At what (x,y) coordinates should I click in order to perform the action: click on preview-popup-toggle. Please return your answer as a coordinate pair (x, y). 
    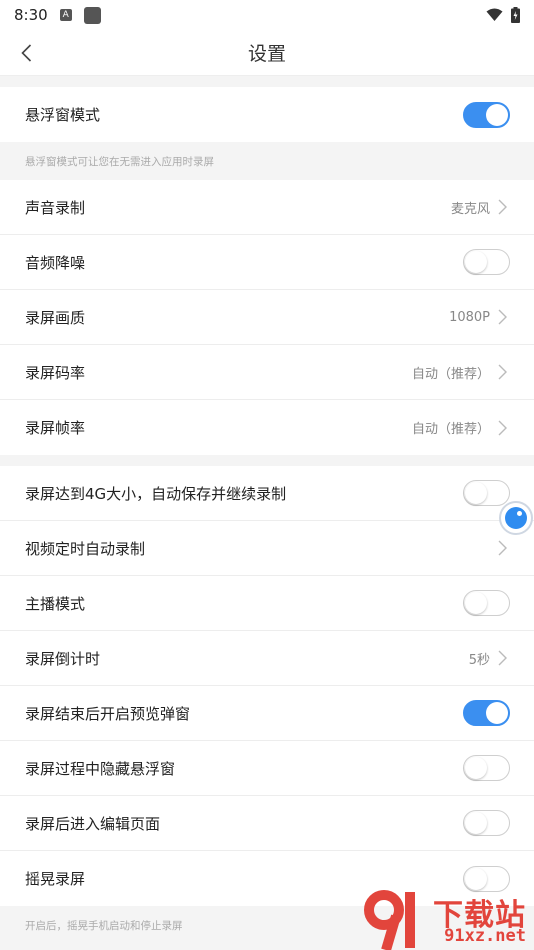
    Looking at the image, I should click on (486, 713).